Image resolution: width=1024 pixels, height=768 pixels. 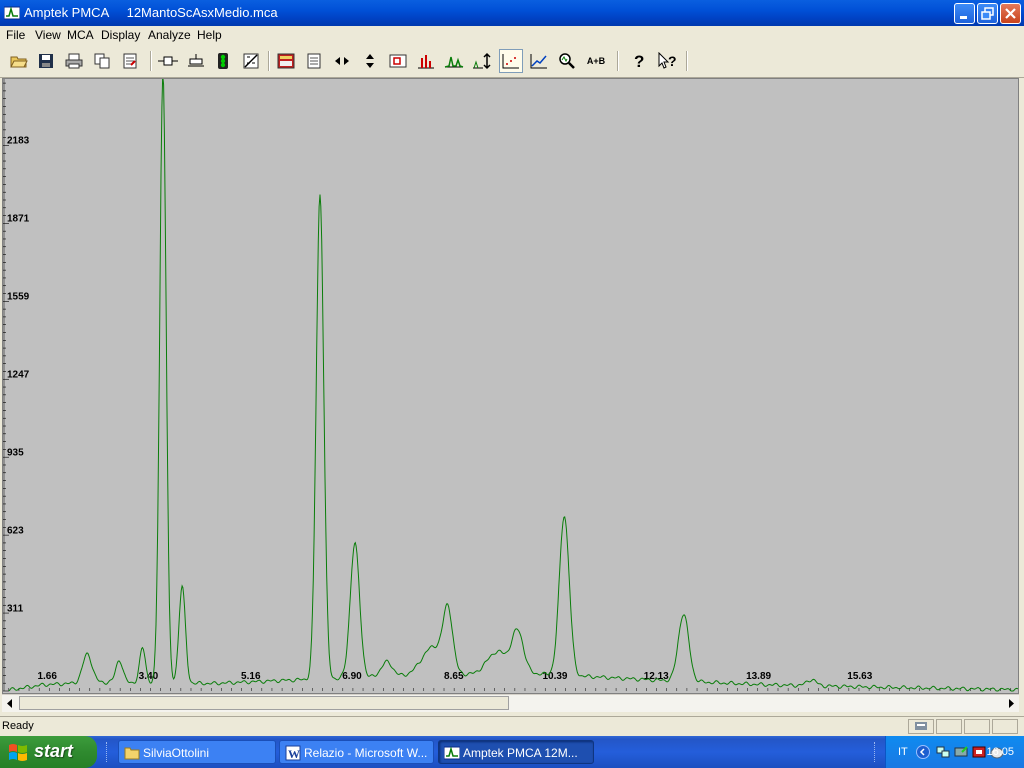 What do you see at coordinates (18, 752) in the screenshot?
I see `windows-logo-icon` at bounding box center [18, 752].